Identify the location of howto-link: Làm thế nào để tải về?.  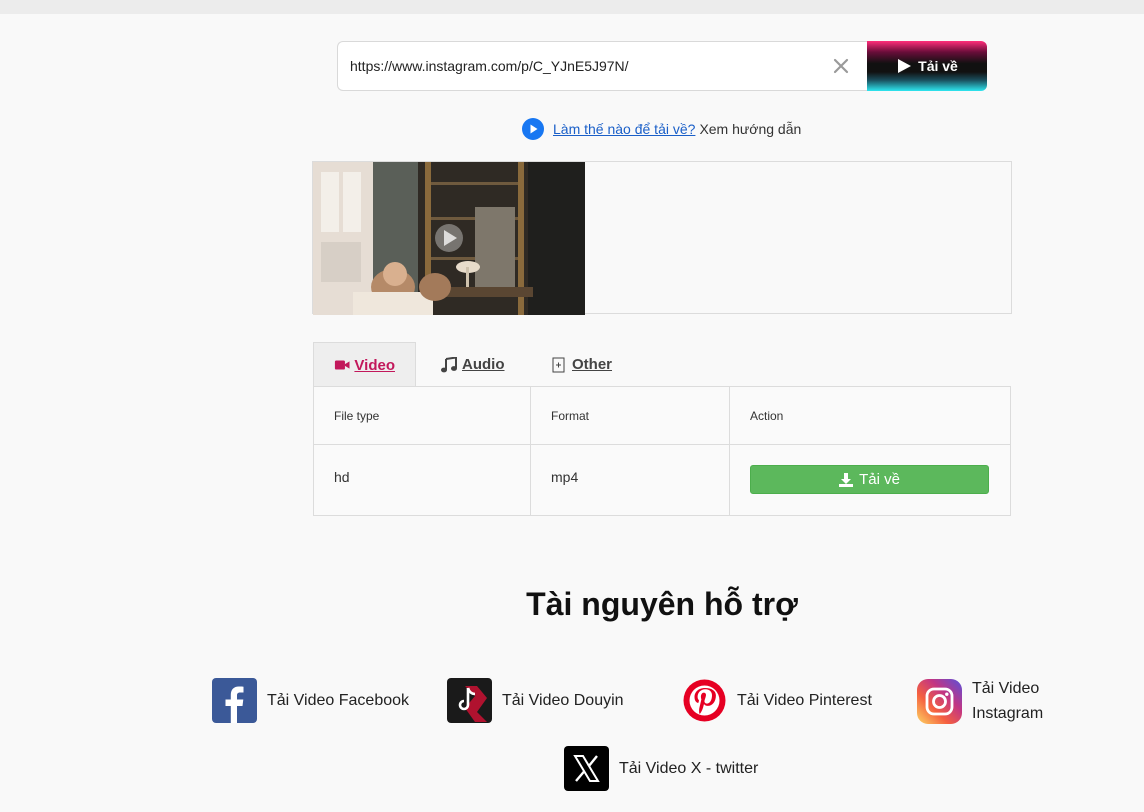
(624, 129).